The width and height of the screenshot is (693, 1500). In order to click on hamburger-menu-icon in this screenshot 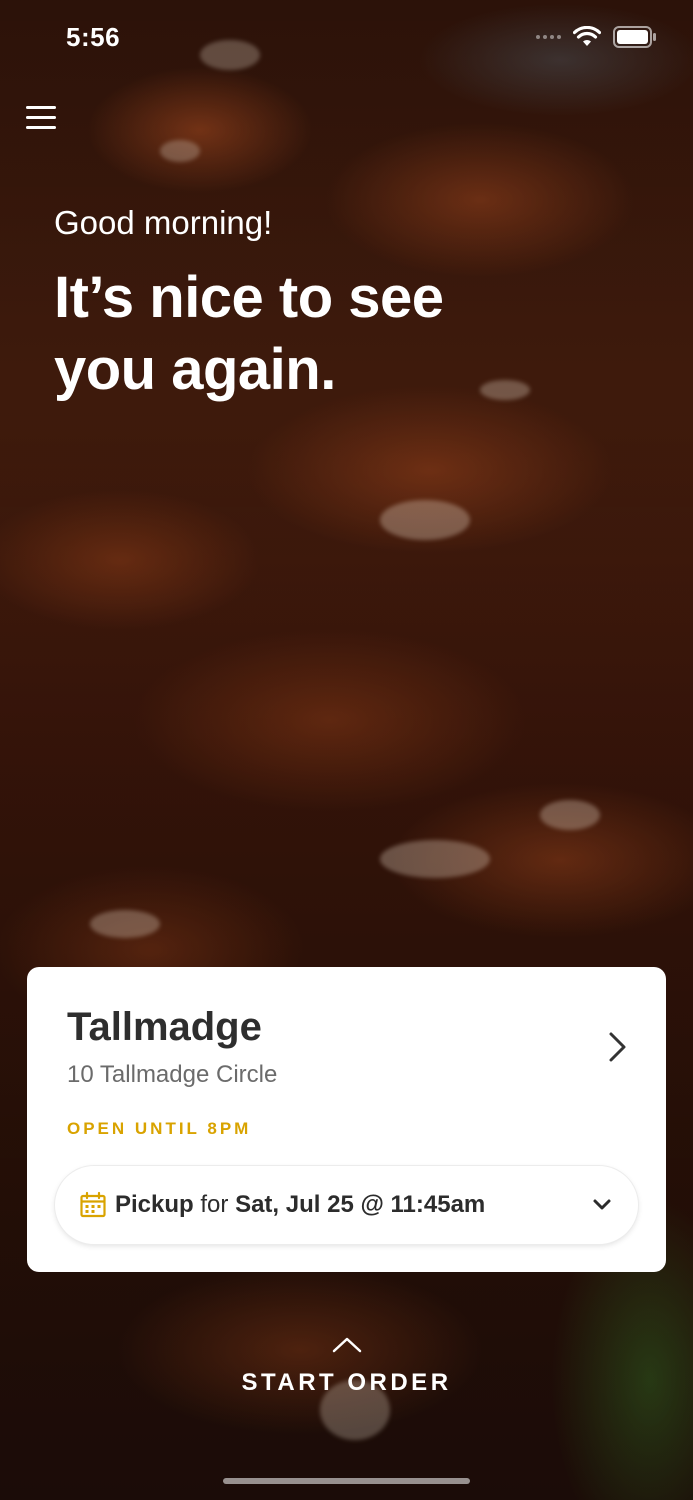, I will do `click(41, 117)`.